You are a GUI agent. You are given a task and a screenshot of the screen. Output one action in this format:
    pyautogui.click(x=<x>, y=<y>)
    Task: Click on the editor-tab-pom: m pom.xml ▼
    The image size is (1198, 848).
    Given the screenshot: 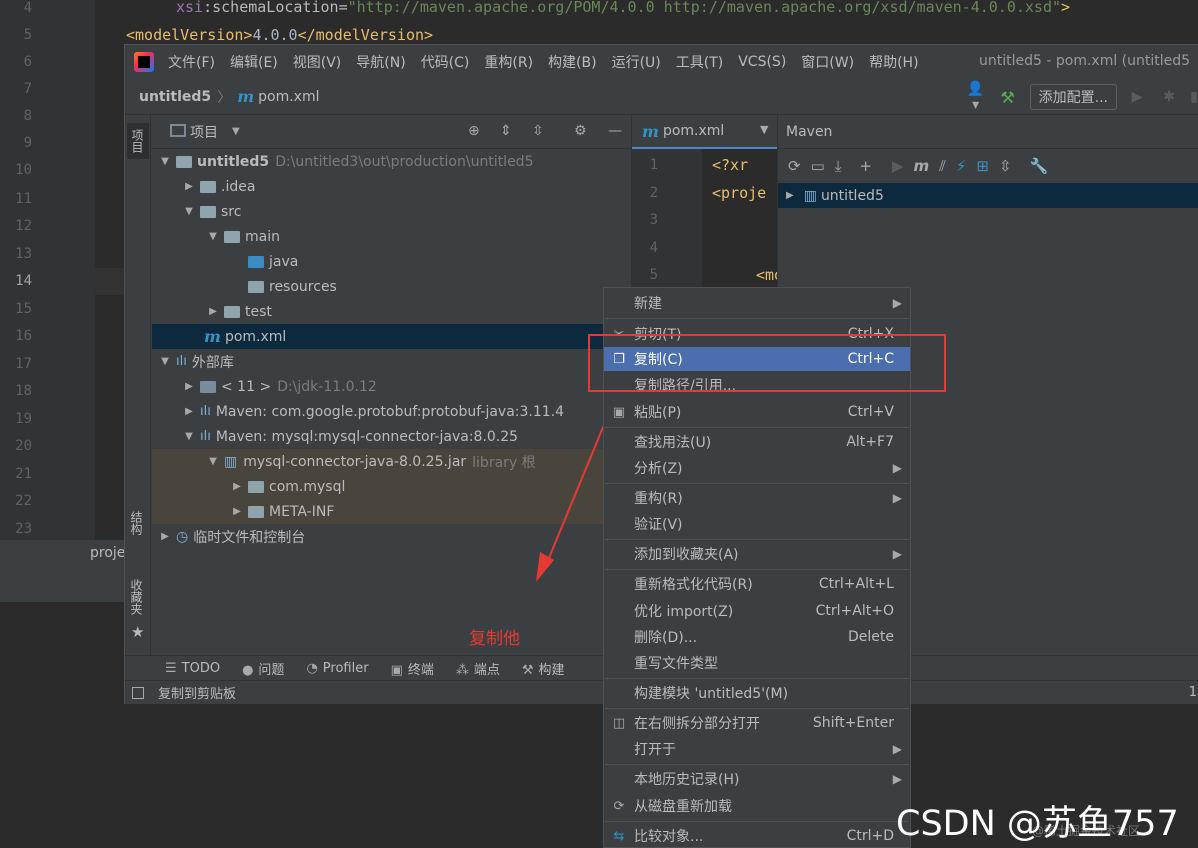 What is the action you would take?
    pyautogui.click(x=704, y=132)
    